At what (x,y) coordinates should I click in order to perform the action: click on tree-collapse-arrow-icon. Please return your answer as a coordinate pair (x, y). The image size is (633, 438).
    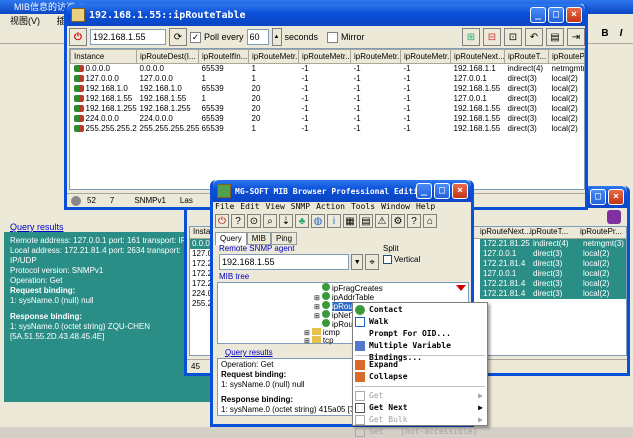
    Looking at the image, I should click on (461, 288).